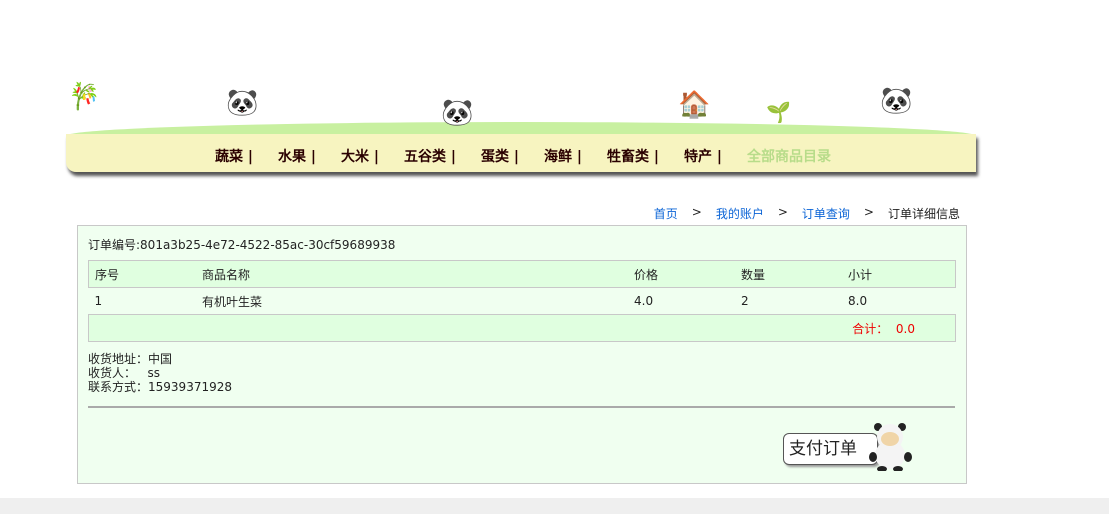  I want to click on breadcrumb: 首页 > 我的账户 > 订单查询 > 订单详细信息, so click(807, 213).